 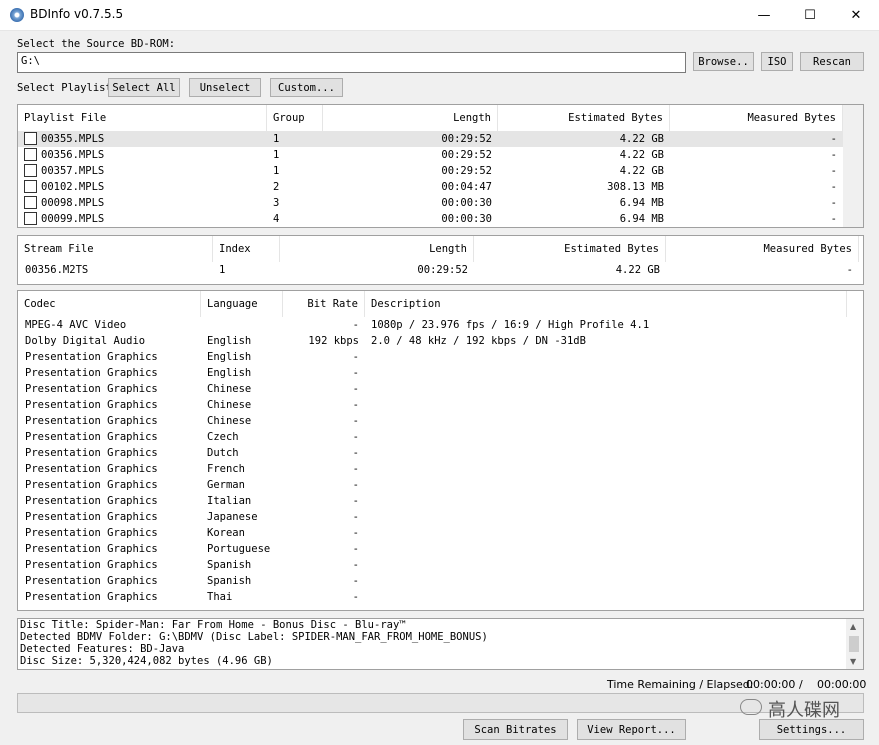 I want to click on codec-row: Presentation Graphics Portuguese -, so click(x=440, y=549).